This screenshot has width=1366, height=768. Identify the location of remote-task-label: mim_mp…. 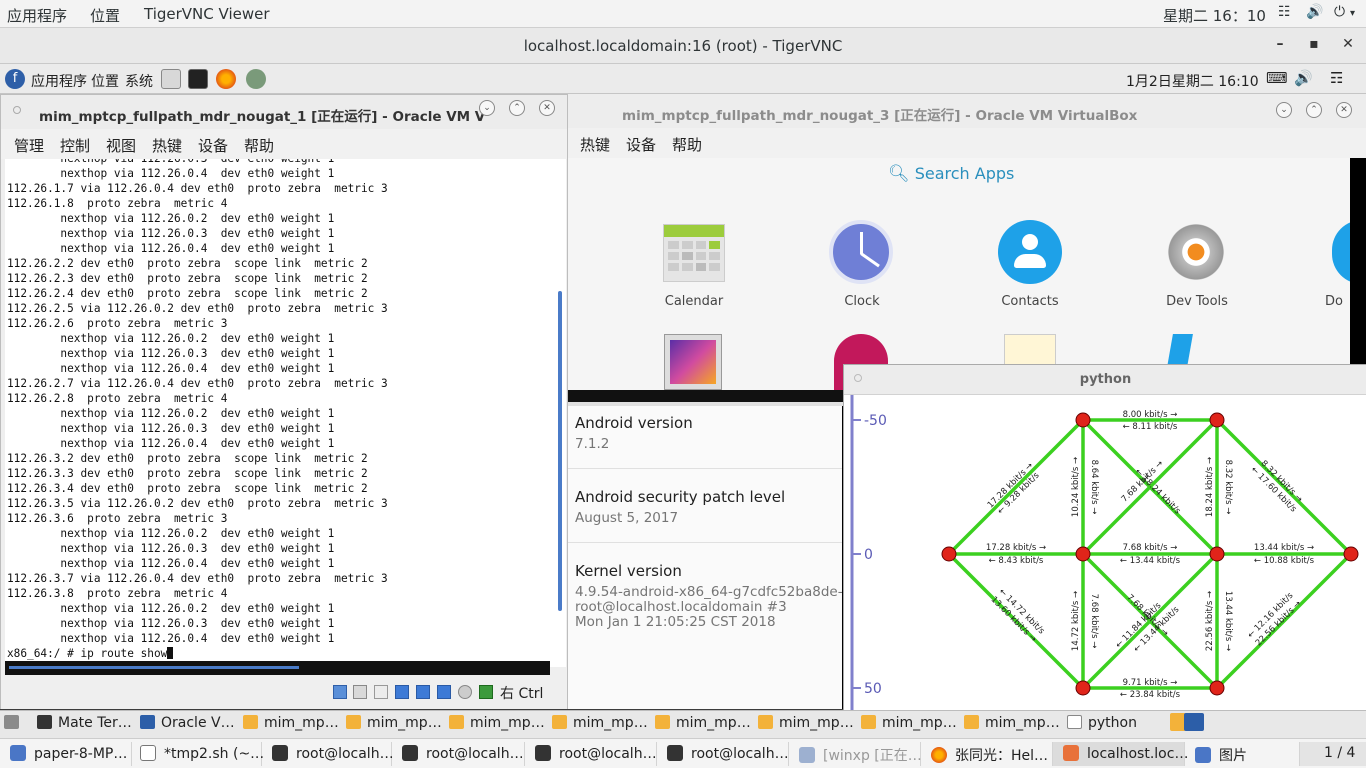
(713, 723).